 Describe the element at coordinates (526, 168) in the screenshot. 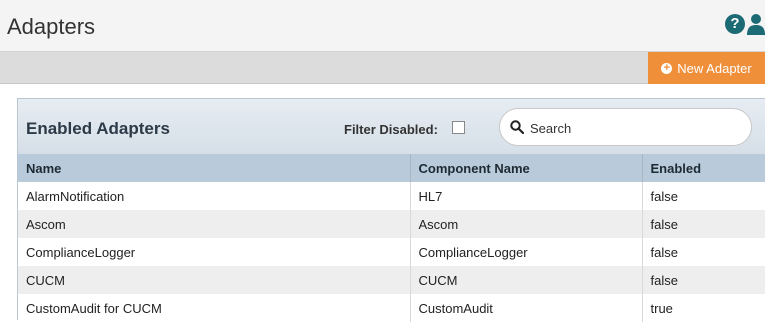

I see `column-header-component-name: Component Name` at that location.